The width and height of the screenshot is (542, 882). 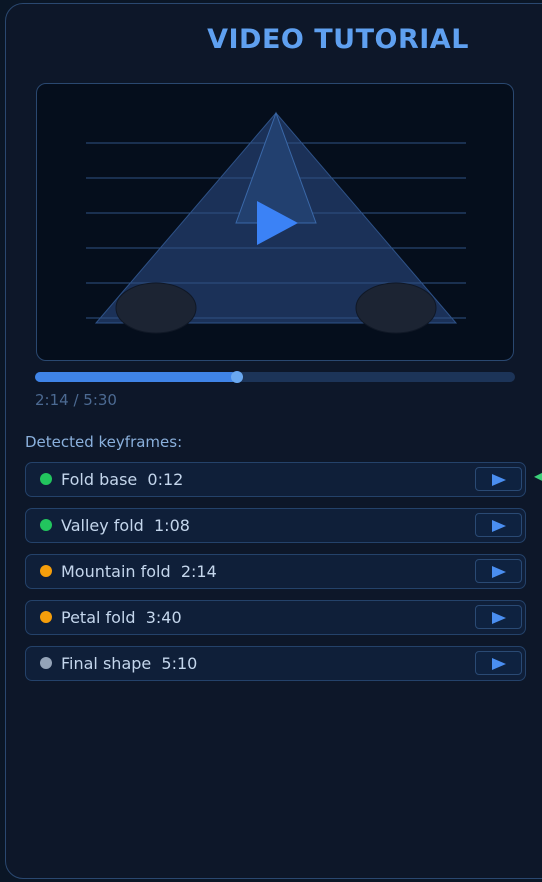 I want to click on keyframe-row: Petal fold 3:40, so click(x=275, y=617).